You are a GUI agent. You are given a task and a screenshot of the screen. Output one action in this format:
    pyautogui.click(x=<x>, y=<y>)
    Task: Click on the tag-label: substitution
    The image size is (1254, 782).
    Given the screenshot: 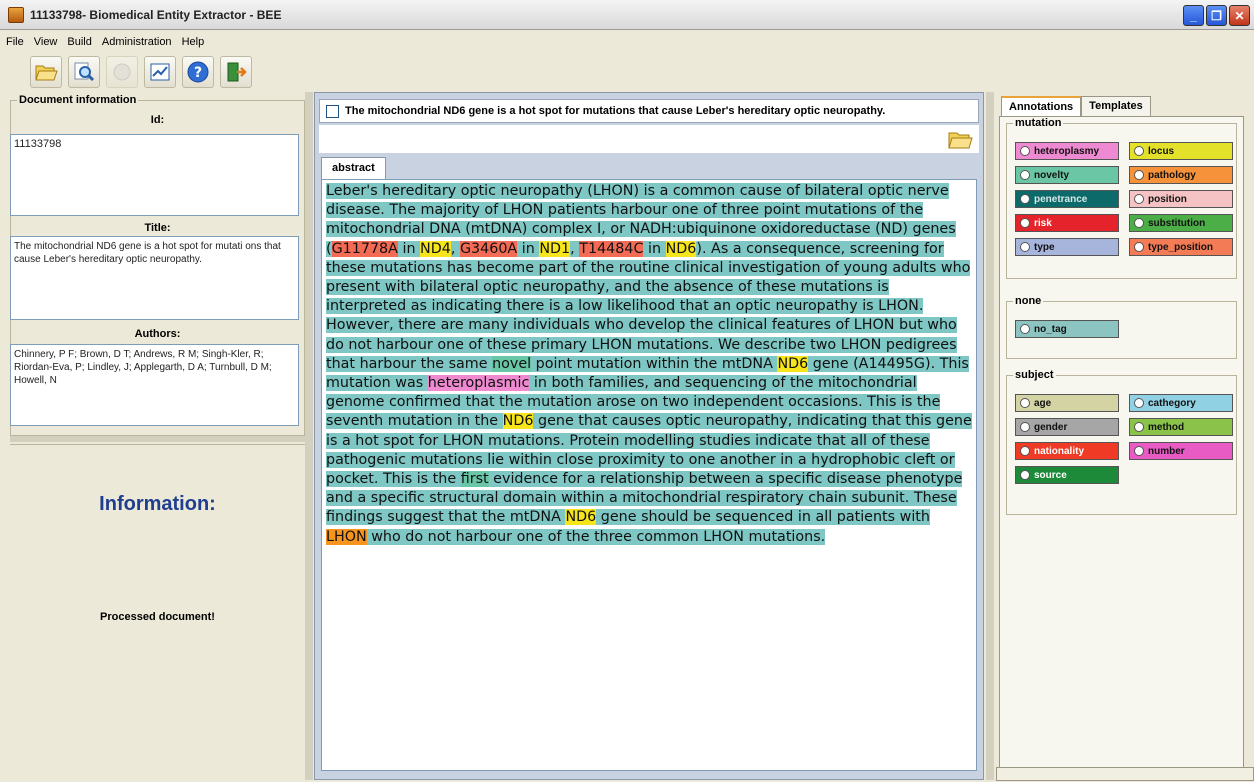 What is the action you would take?
    pyautogui.click(x=1177, y=223)
    